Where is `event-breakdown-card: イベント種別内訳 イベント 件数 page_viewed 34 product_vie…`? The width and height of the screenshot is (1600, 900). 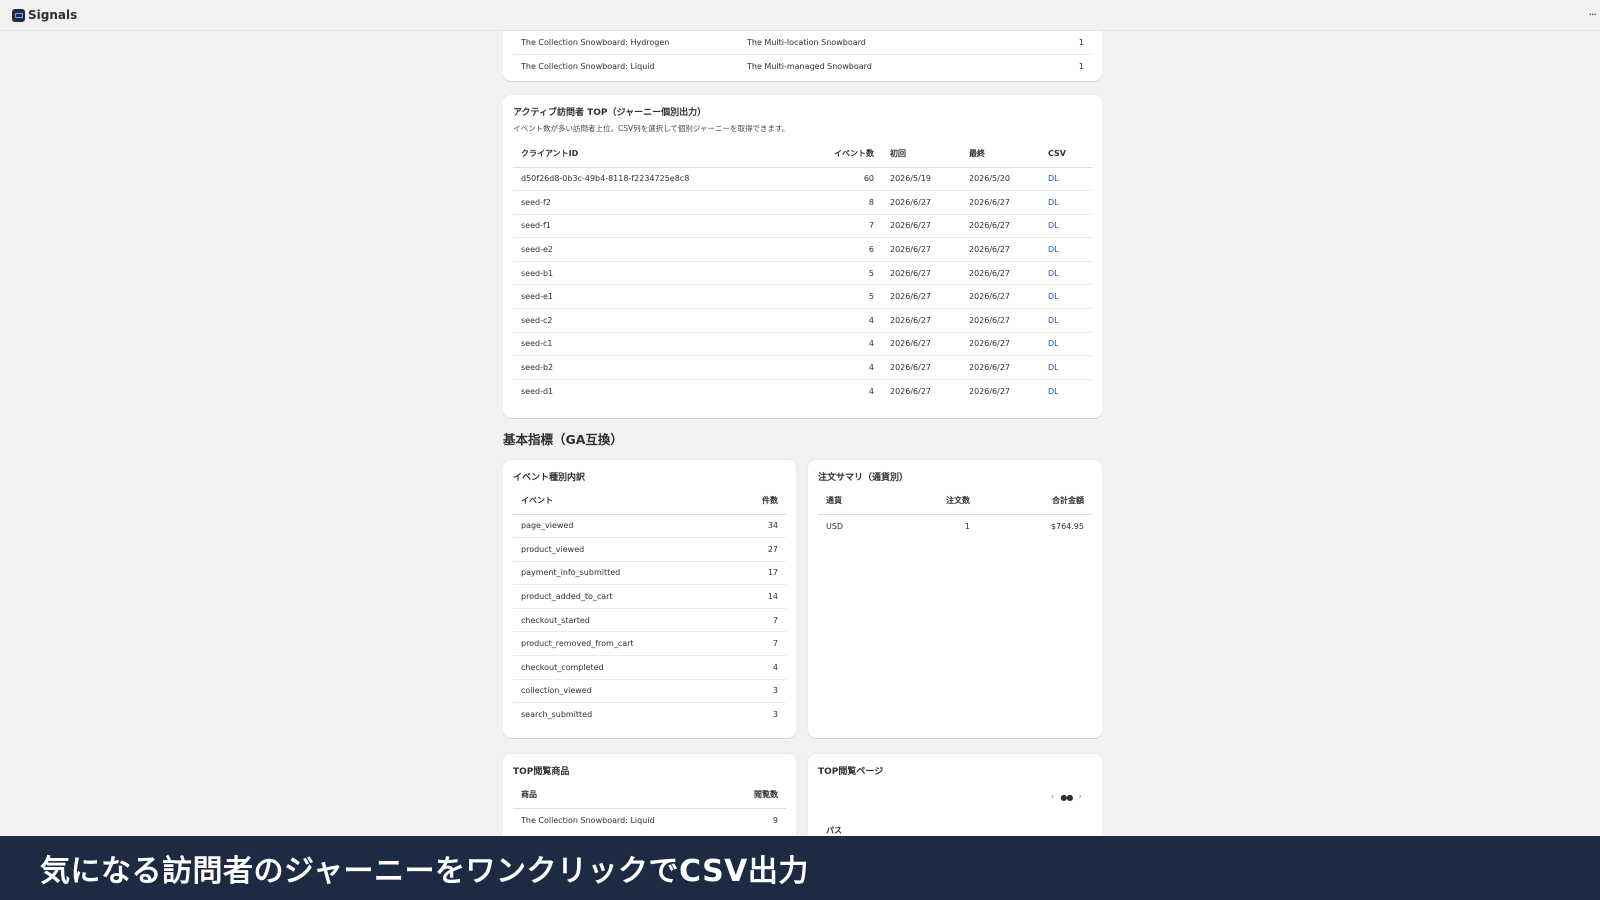
event-breakdown-card: イベント種別内訳 イベント 件数 page_viewed 34 product_vie… is located at coordinates (649, 599).